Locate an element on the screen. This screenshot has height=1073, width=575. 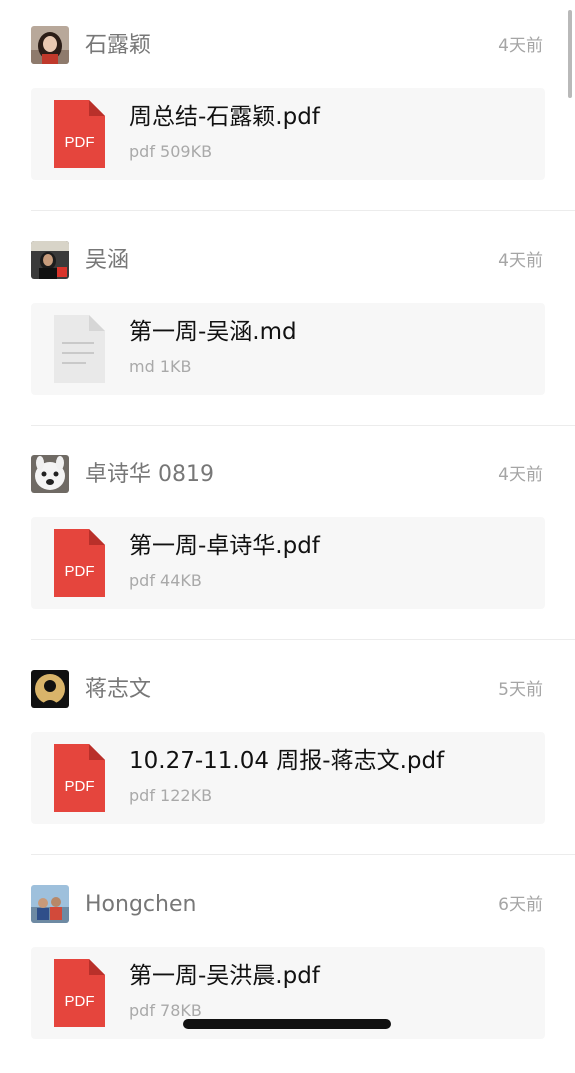
file-card: PDF 第一周-卓诗华.pdf pdf 44KB is located at coordinates (288, 563).